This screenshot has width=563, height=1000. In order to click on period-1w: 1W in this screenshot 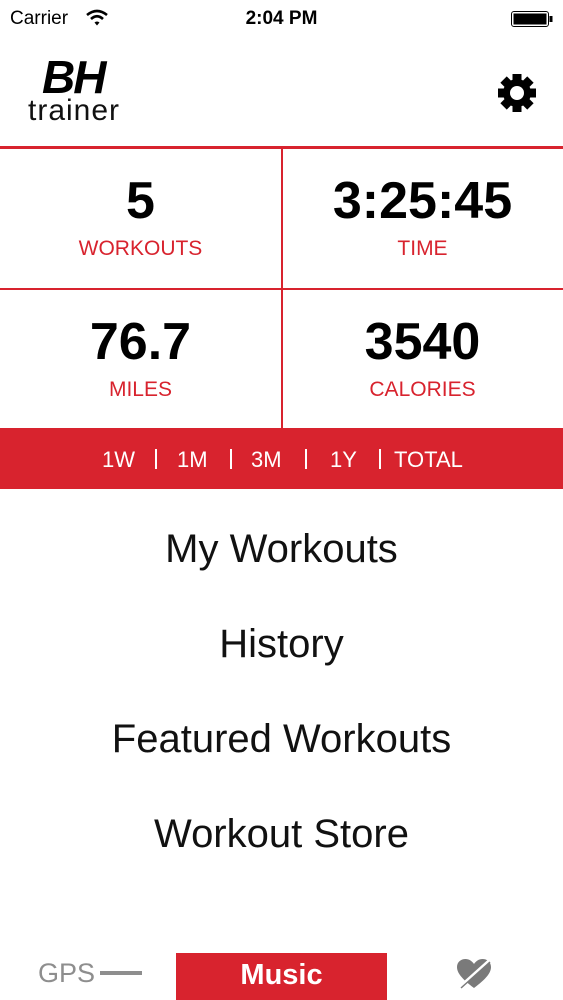, I will do `click(118, 460)`.